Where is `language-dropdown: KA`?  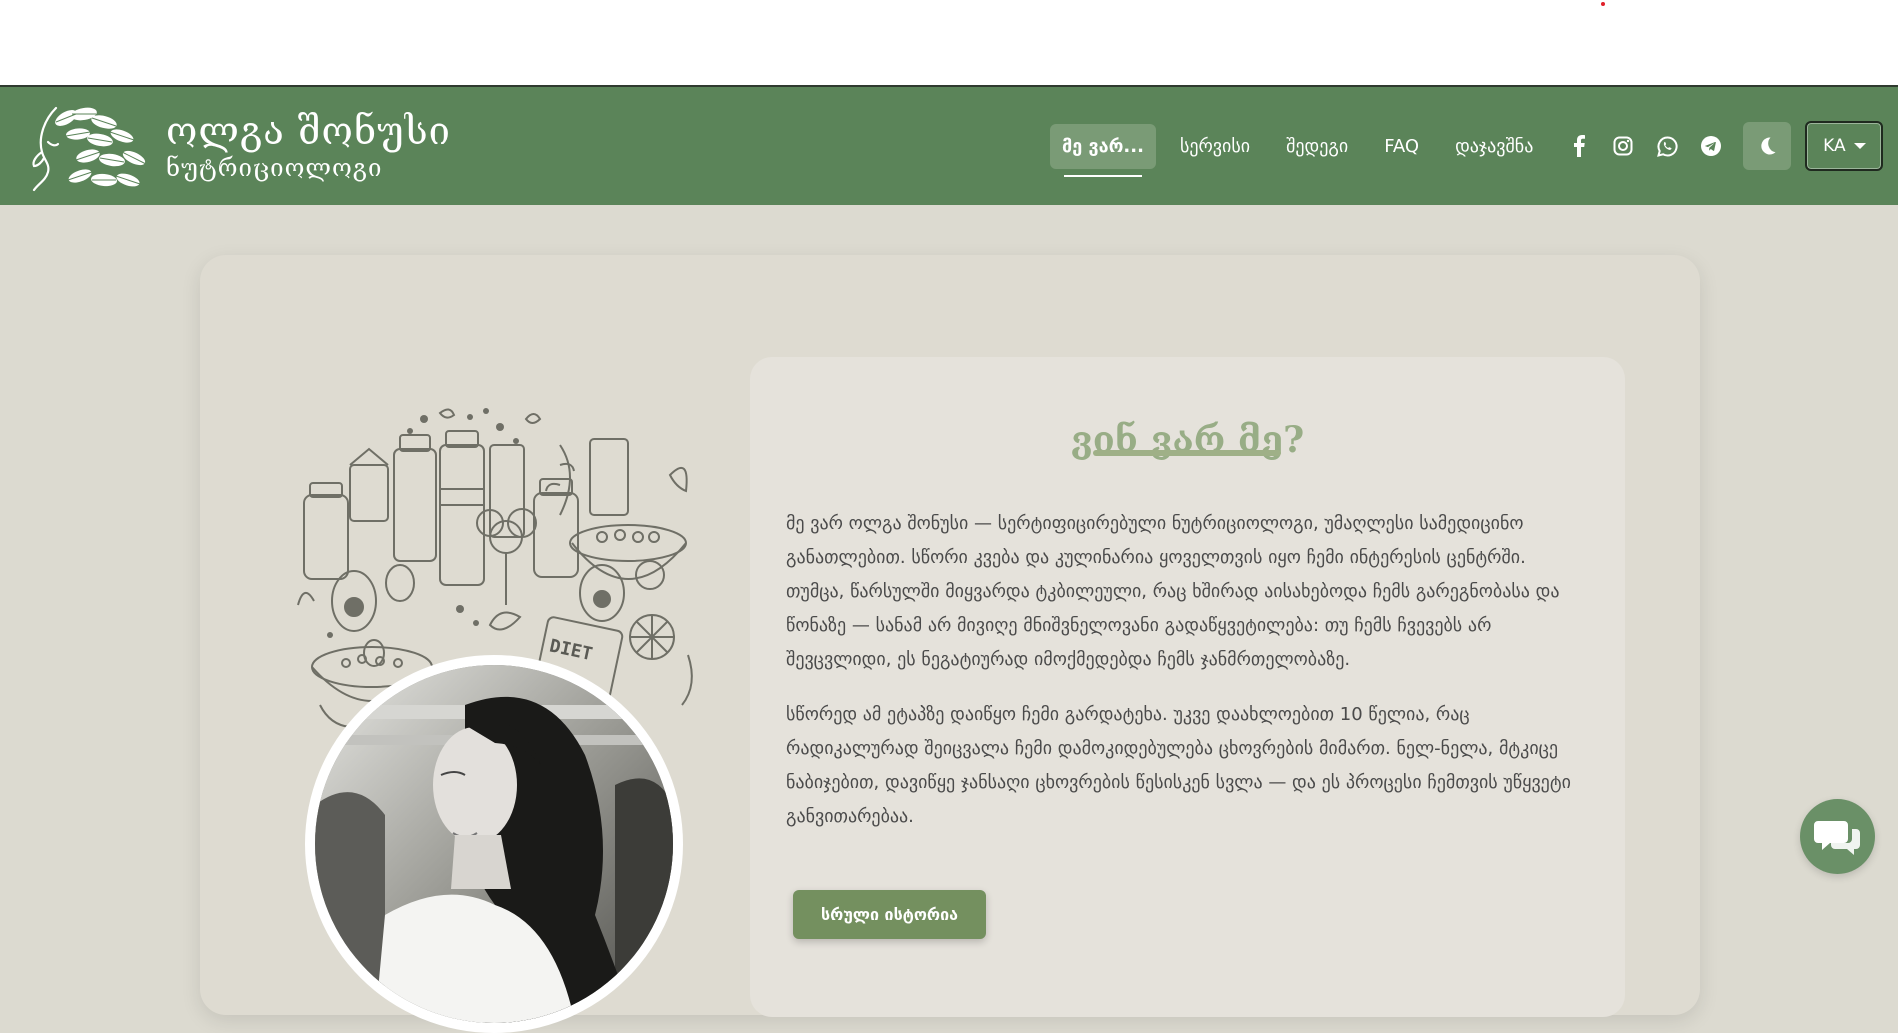
language-dropdown: KA is located at coordinates (1844, 146).